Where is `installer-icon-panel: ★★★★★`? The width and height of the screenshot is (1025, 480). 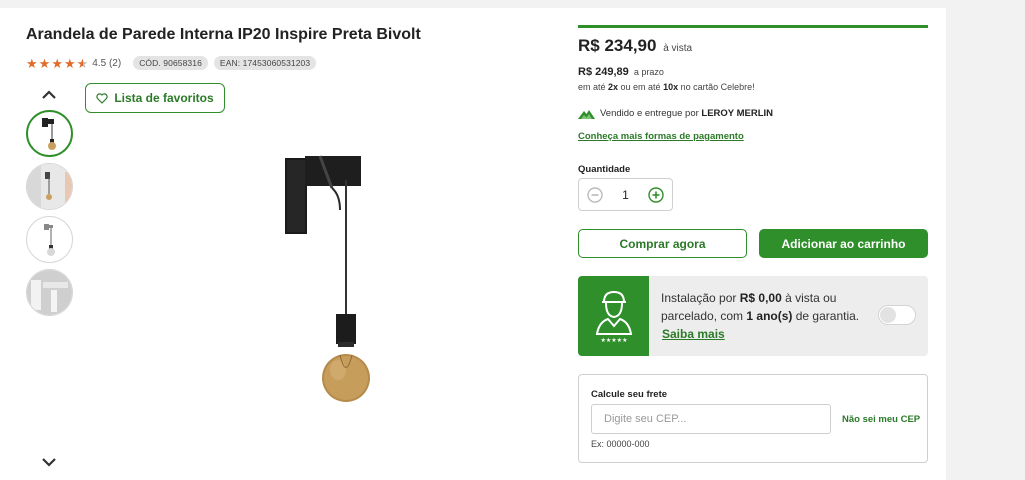 installer-icon-panel: ★★★★★ is located at coordinates (613, 316).